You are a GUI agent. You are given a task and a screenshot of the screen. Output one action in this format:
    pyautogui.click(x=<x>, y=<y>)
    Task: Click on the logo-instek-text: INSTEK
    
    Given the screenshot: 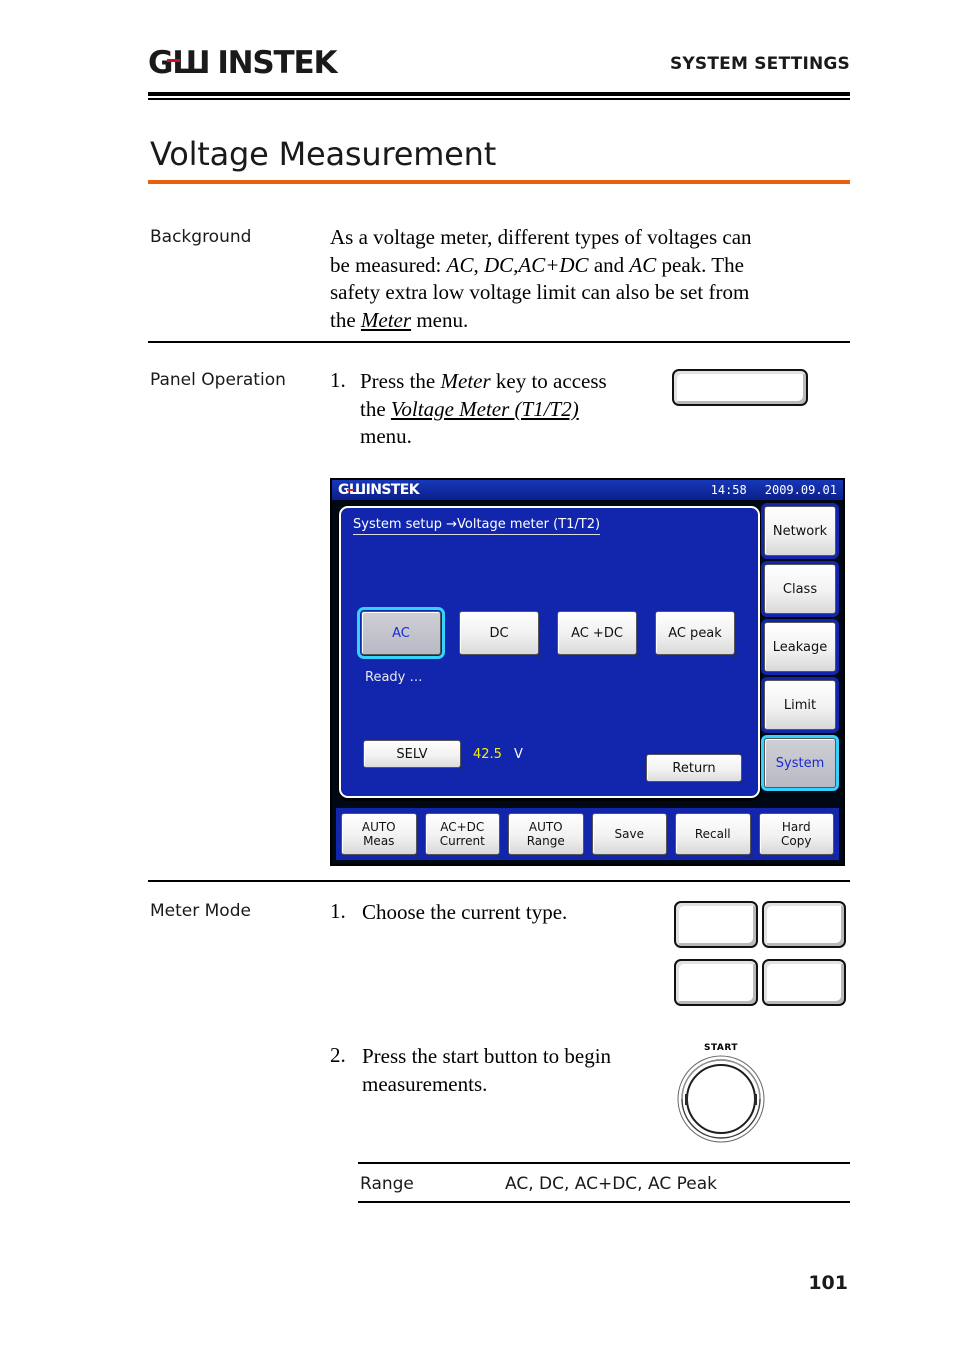 What is the action you would take?
    pyautogui.click(x=277, y=63)
    